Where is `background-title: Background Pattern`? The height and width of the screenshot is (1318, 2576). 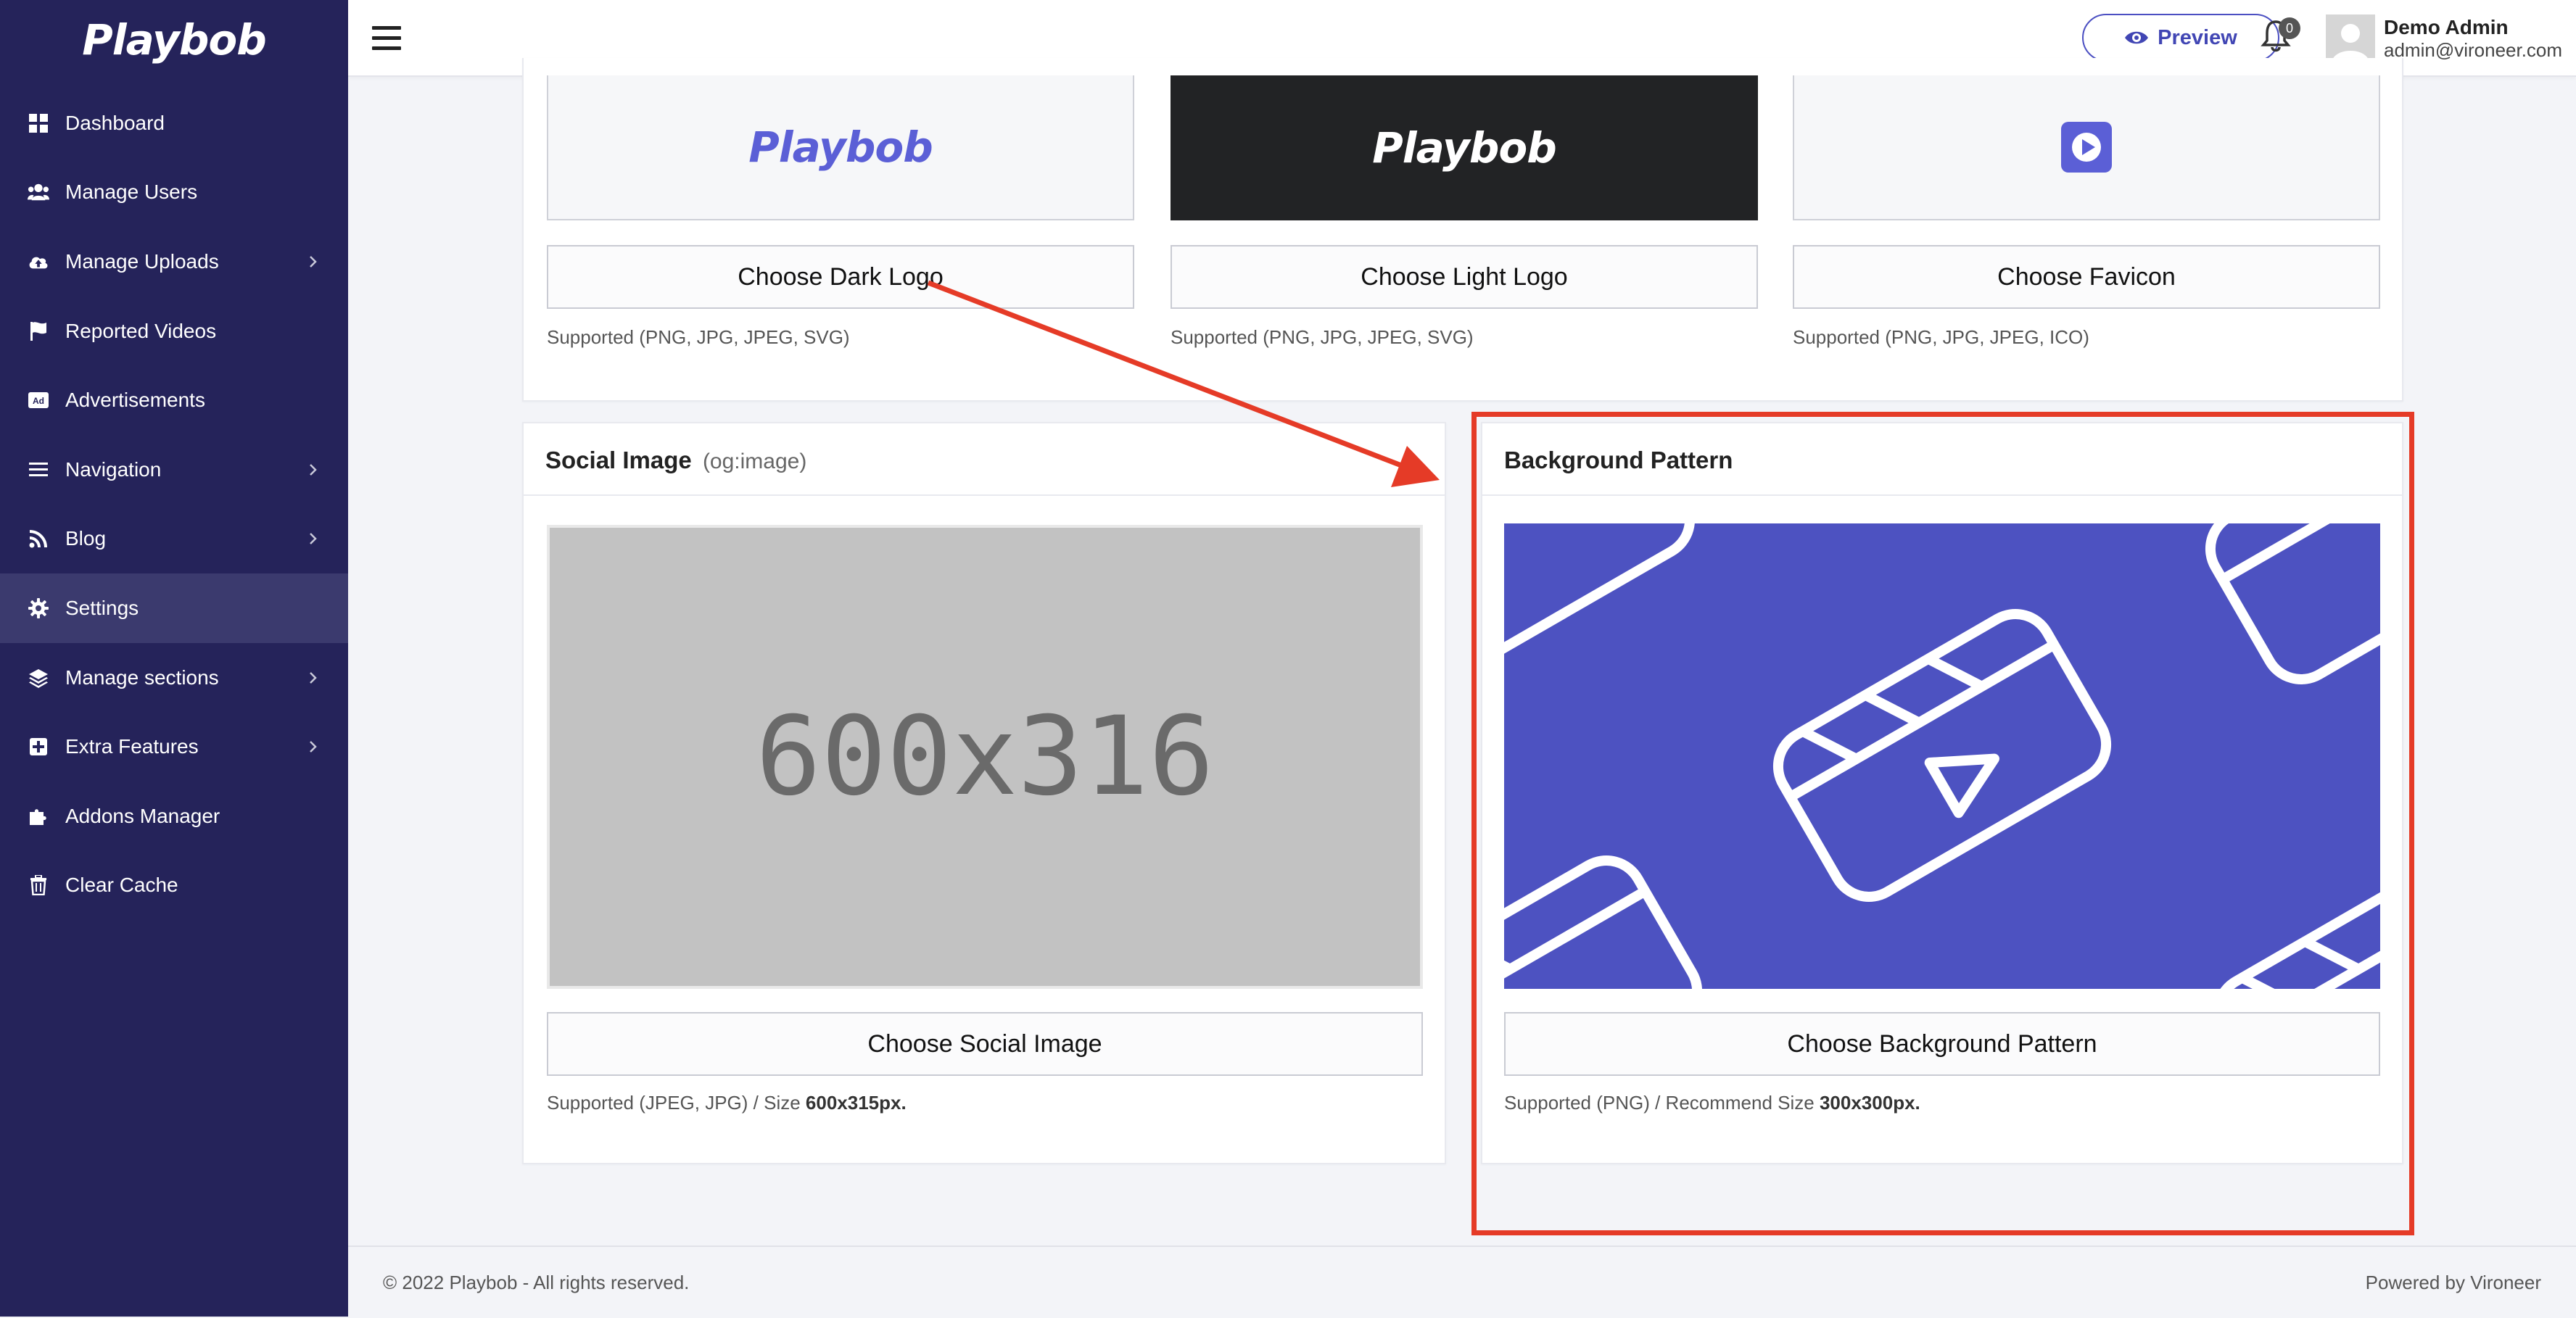
background-title: Background Pattern is located at coordinates (1618, 460).